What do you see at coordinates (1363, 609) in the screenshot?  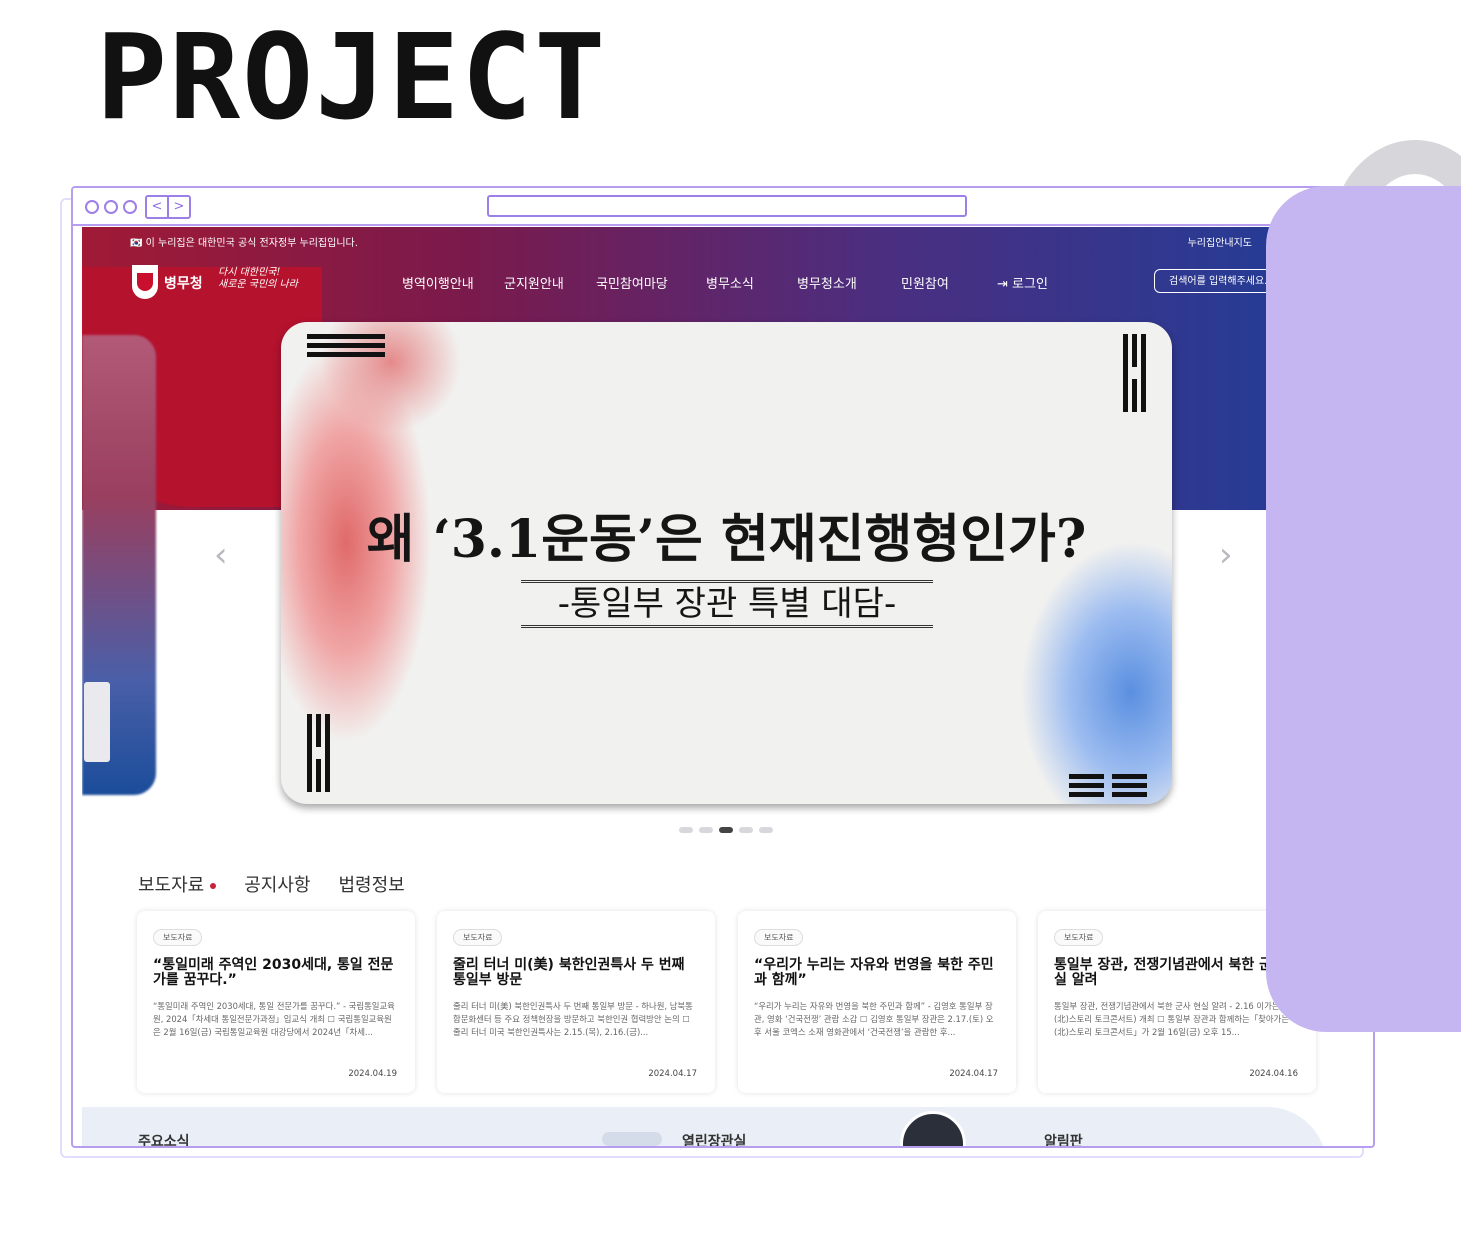 I see `decorative-purple-panel` at bounding box center [1363, 609].